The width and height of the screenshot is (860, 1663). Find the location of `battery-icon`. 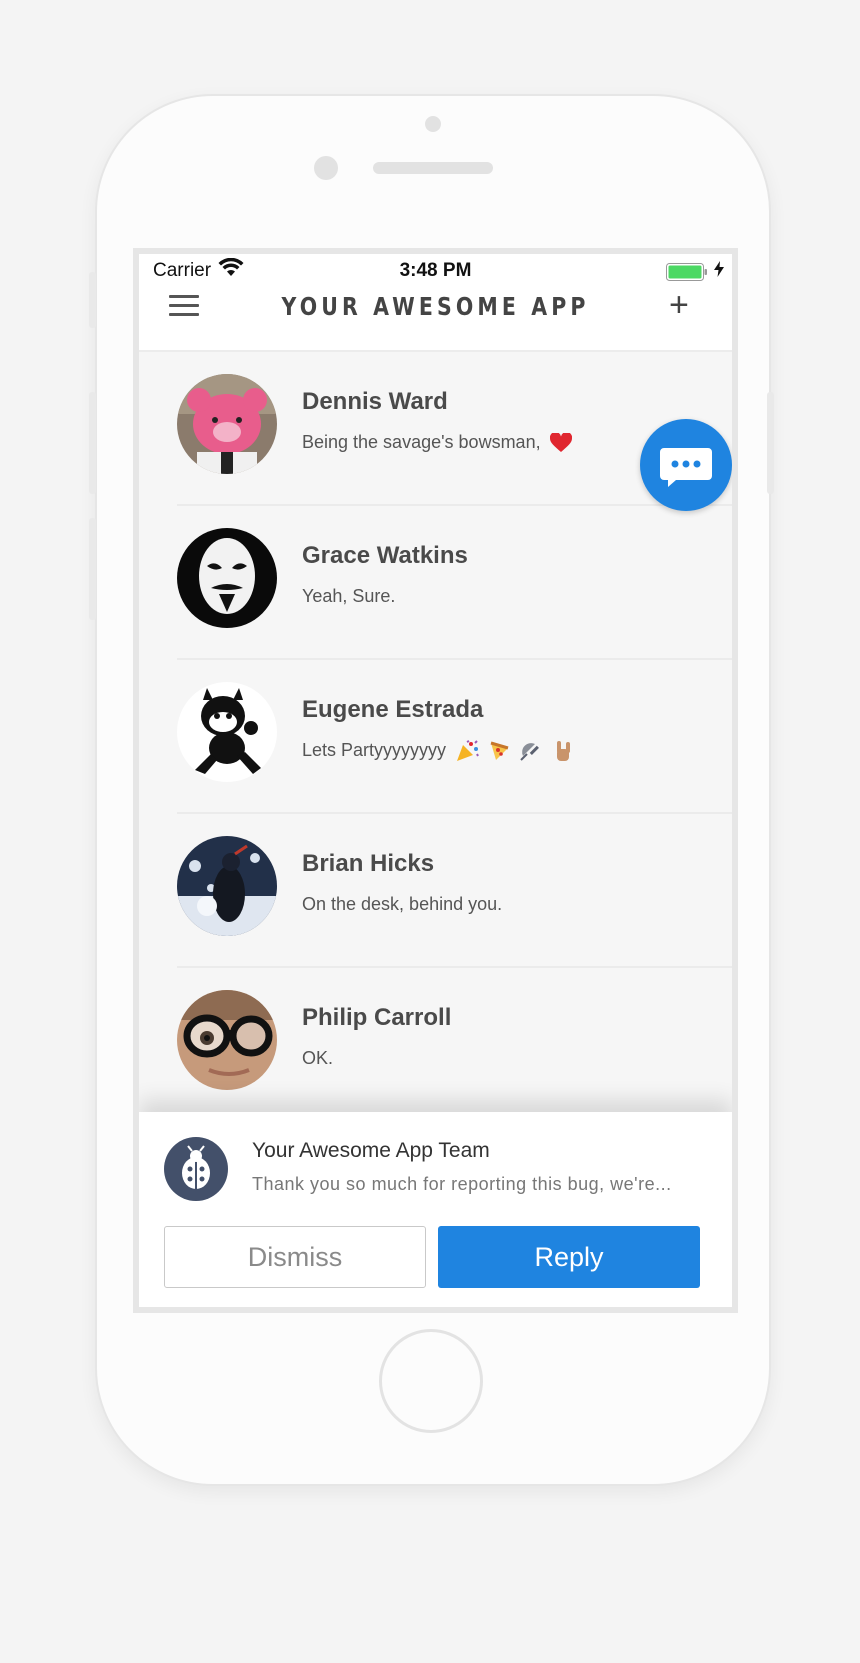

battery-icon is located at coordinates (686, 272).